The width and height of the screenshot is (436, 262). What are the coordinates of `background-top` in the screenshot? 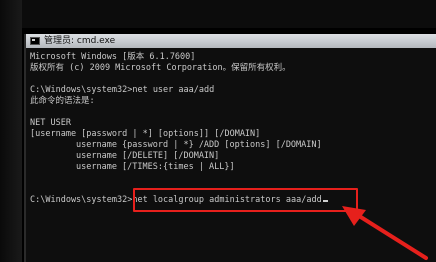 It's located at (218, 14).